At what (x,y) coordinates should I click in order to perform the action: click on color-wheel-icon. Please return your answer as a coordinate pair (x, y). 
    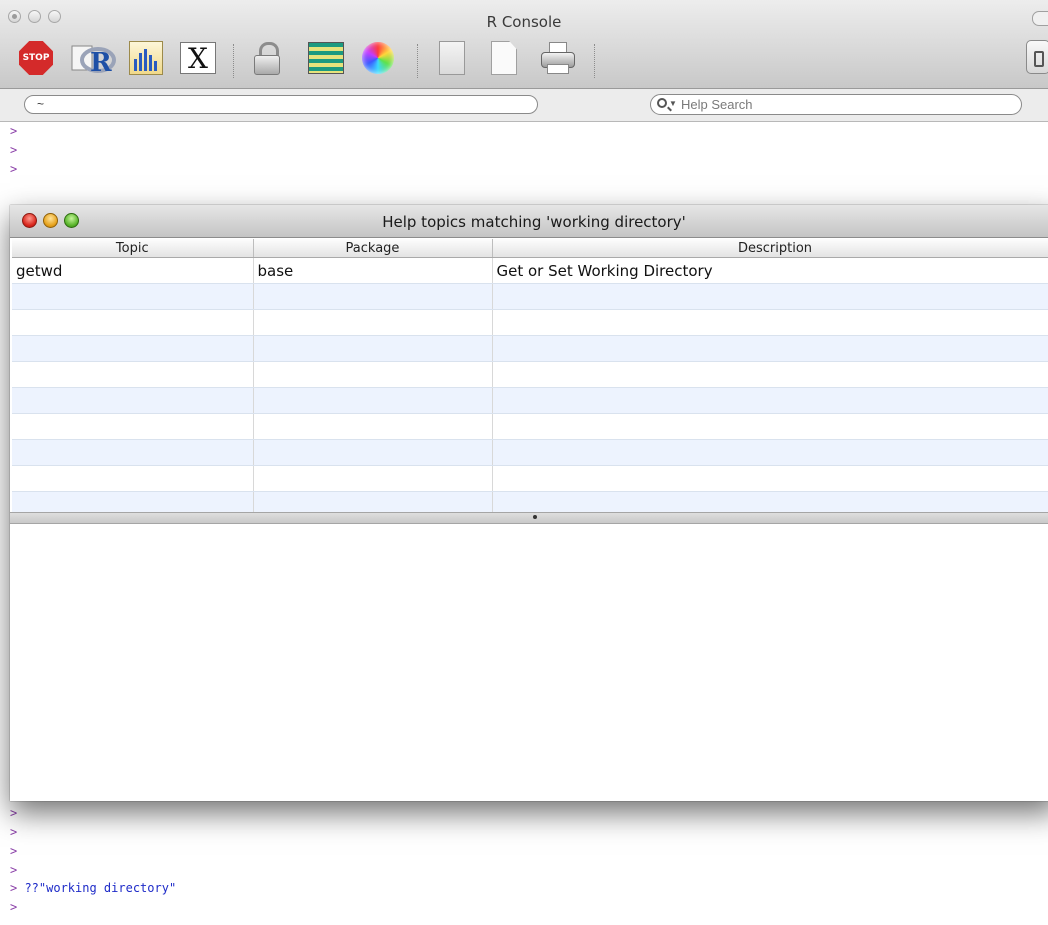
    Looking at the image, I should click on (378, 58).